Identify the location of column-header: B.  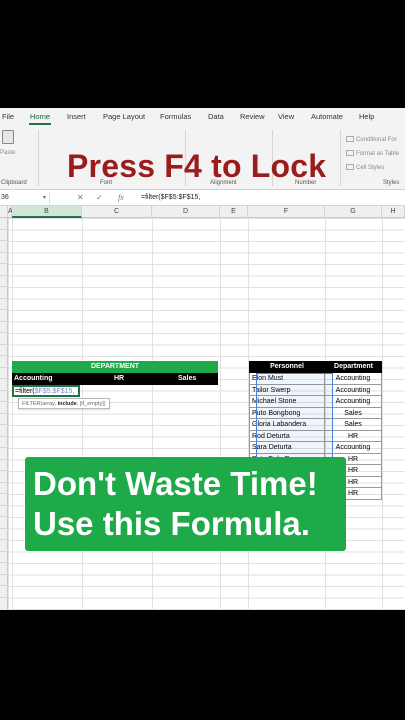
(47, 212).